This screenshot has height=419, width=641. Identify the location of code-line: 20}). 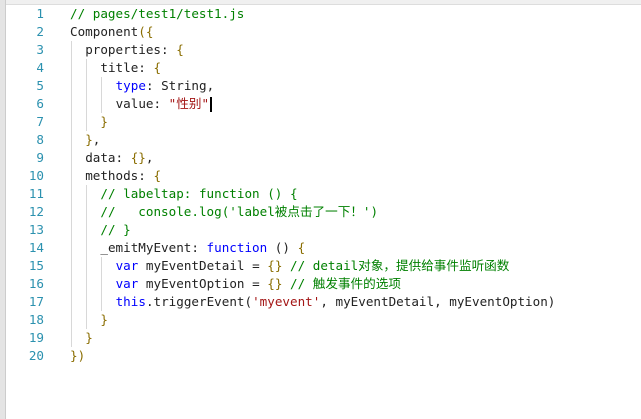
(320, 356).